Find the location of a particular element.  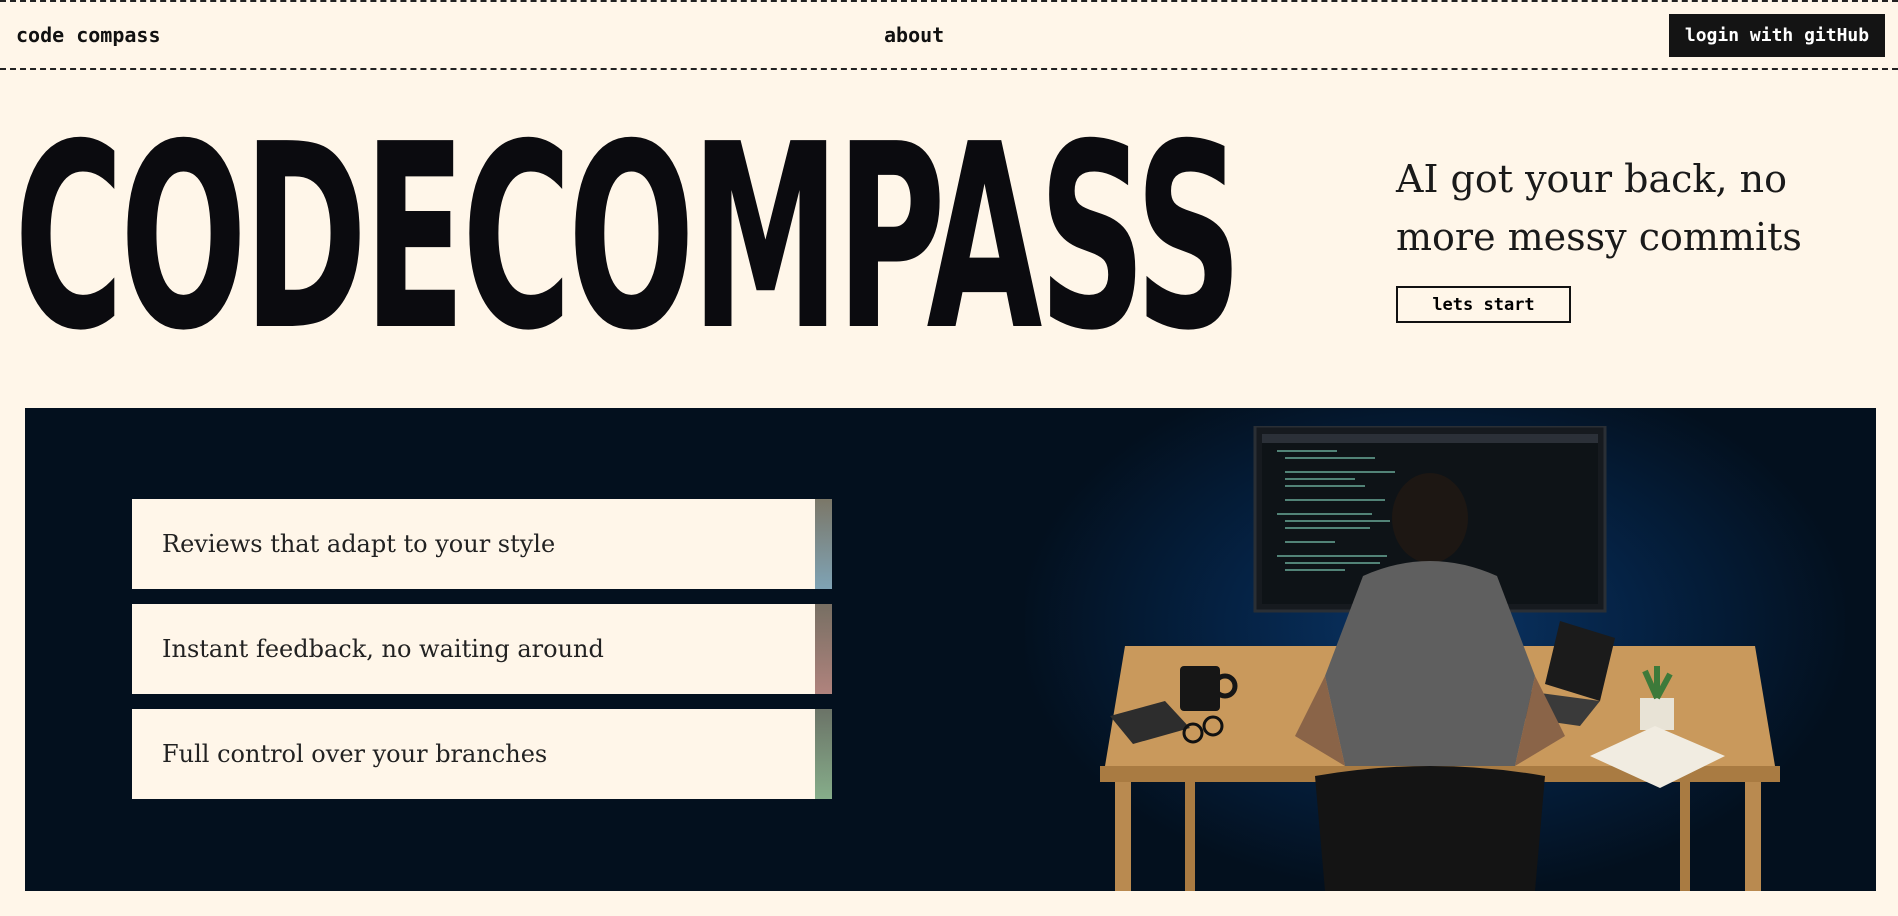

feature-card-reviews: Reviews that adapt to your style is located at coordinates (482, 544).